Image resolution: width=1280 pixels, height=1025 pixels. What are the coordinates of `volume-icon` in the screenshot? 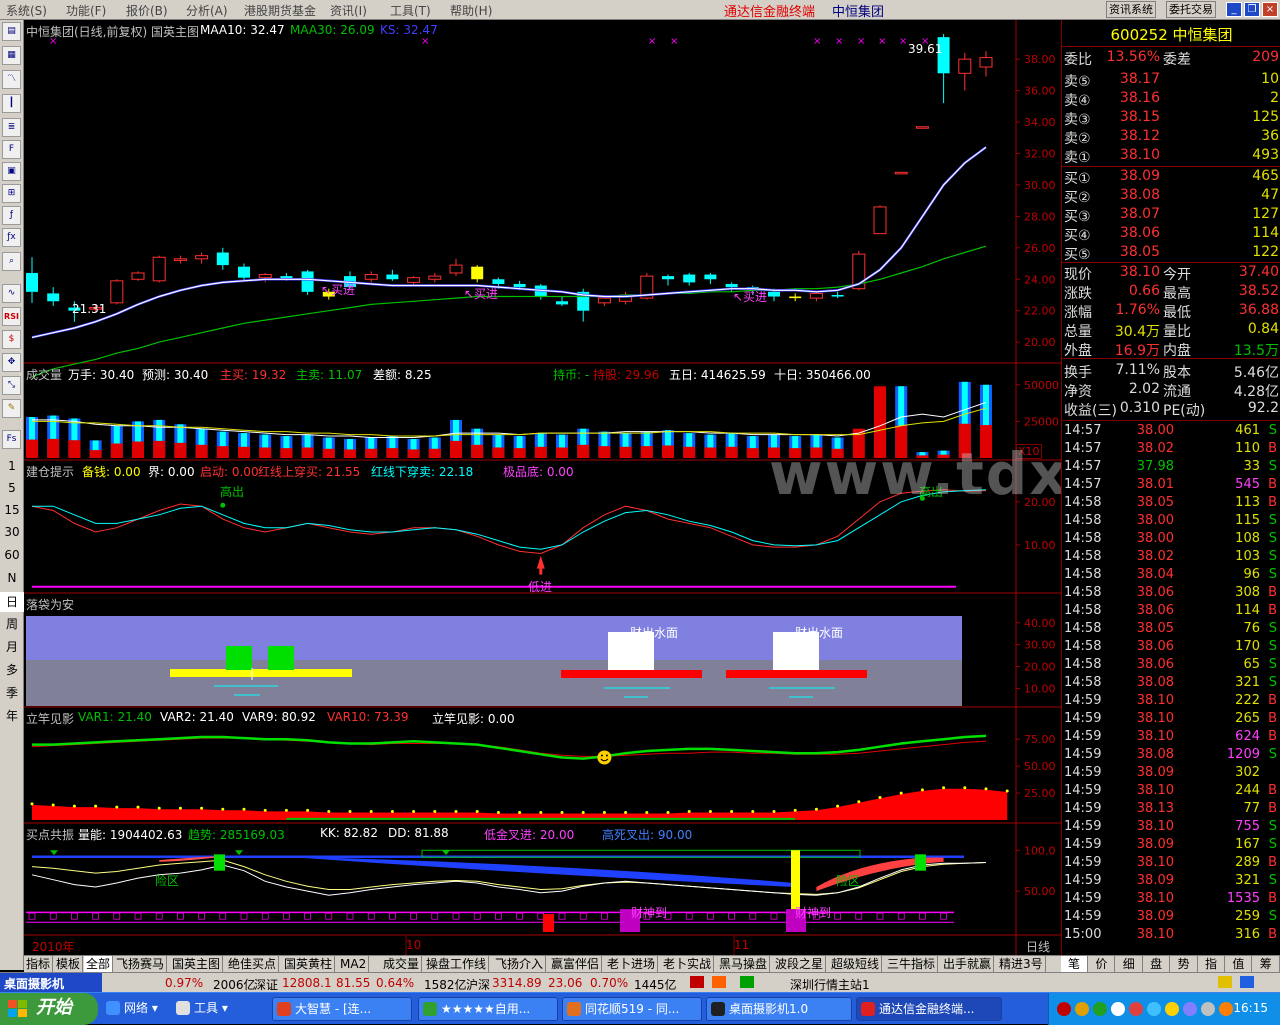 It's located at (1208, 1009).